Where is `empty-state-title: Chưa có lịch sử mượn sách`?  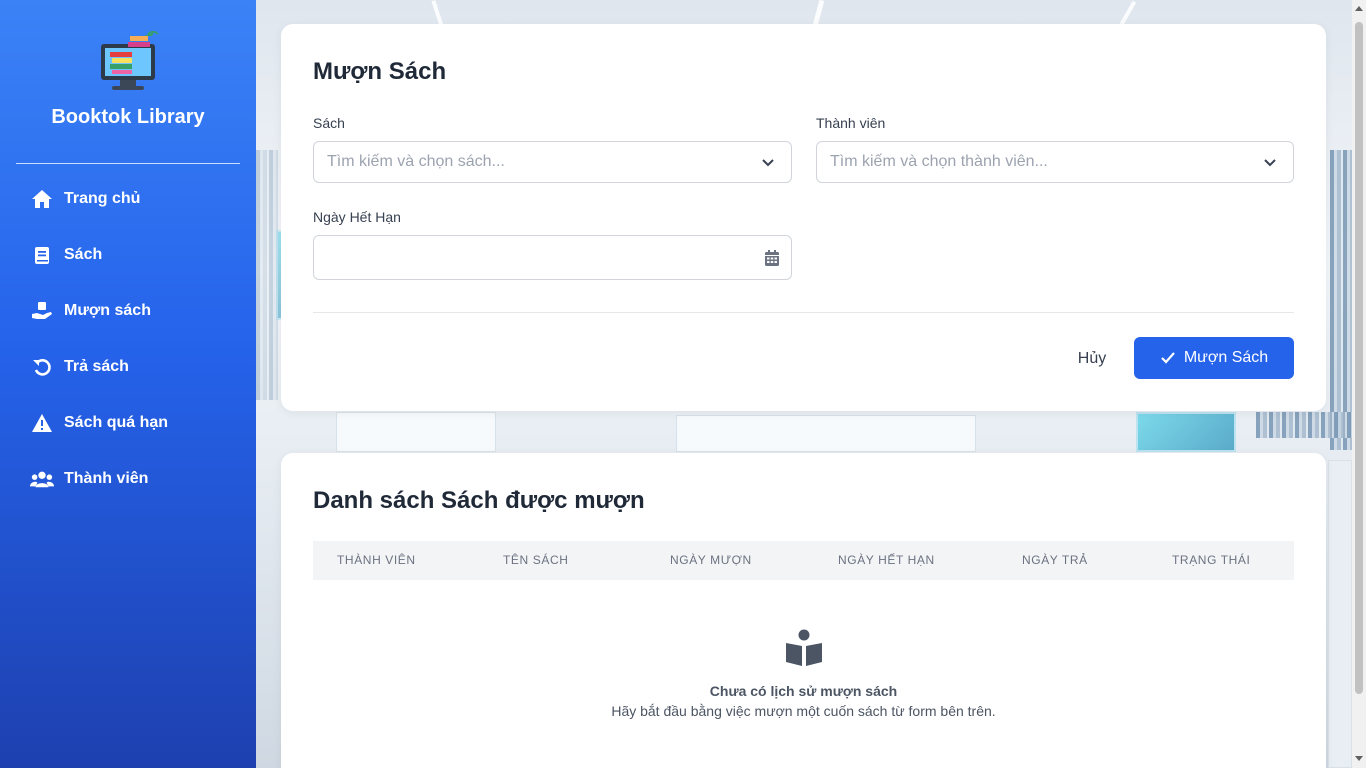 empty-state-title: Chưa có lịch sử mượn sách is located at coordinates (803, 691).